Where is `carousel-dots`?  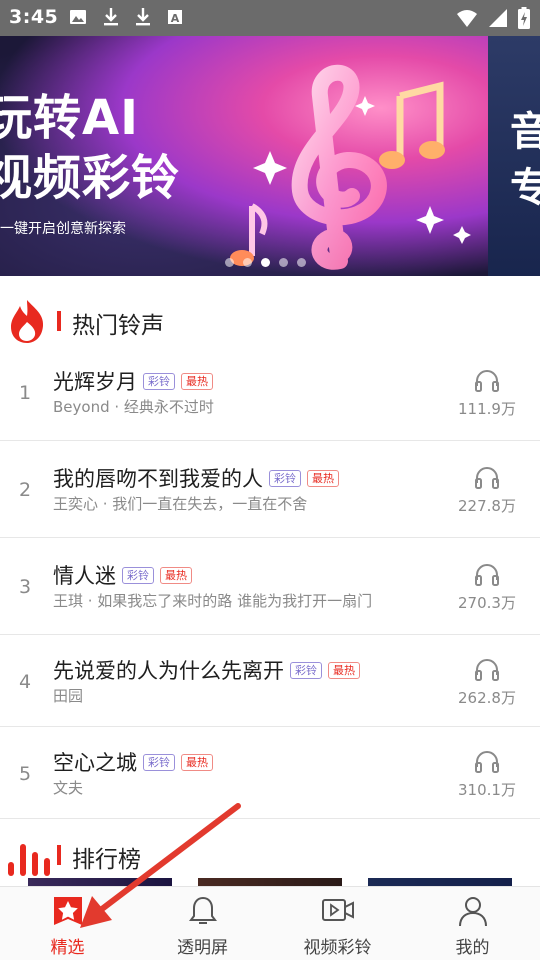
carousel-dots is located at coordinates (265, 262).